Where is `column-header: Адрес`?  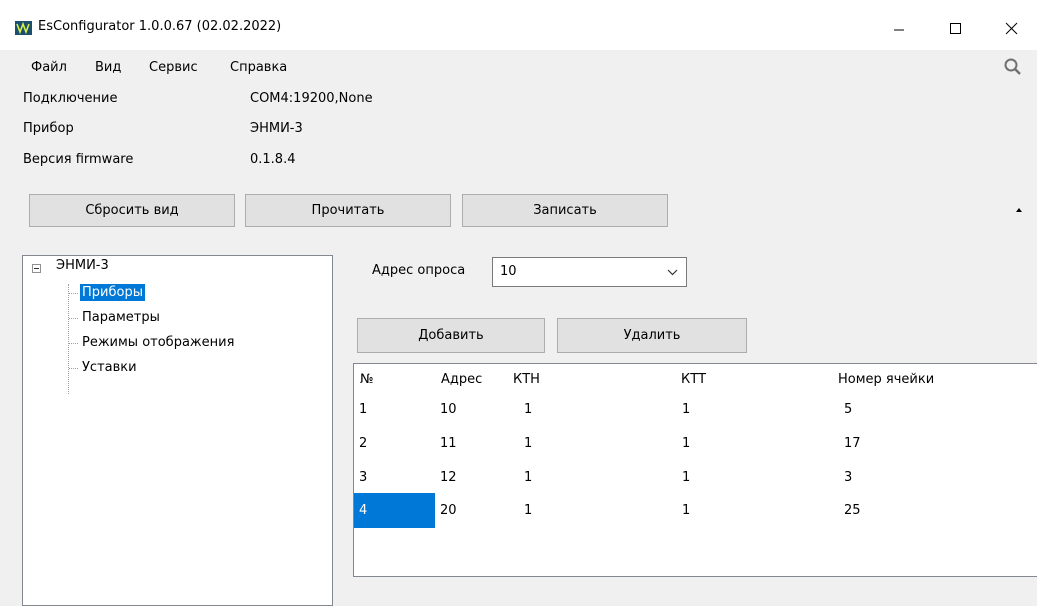 column-header: Адрес is located at coordinates (461, 379).